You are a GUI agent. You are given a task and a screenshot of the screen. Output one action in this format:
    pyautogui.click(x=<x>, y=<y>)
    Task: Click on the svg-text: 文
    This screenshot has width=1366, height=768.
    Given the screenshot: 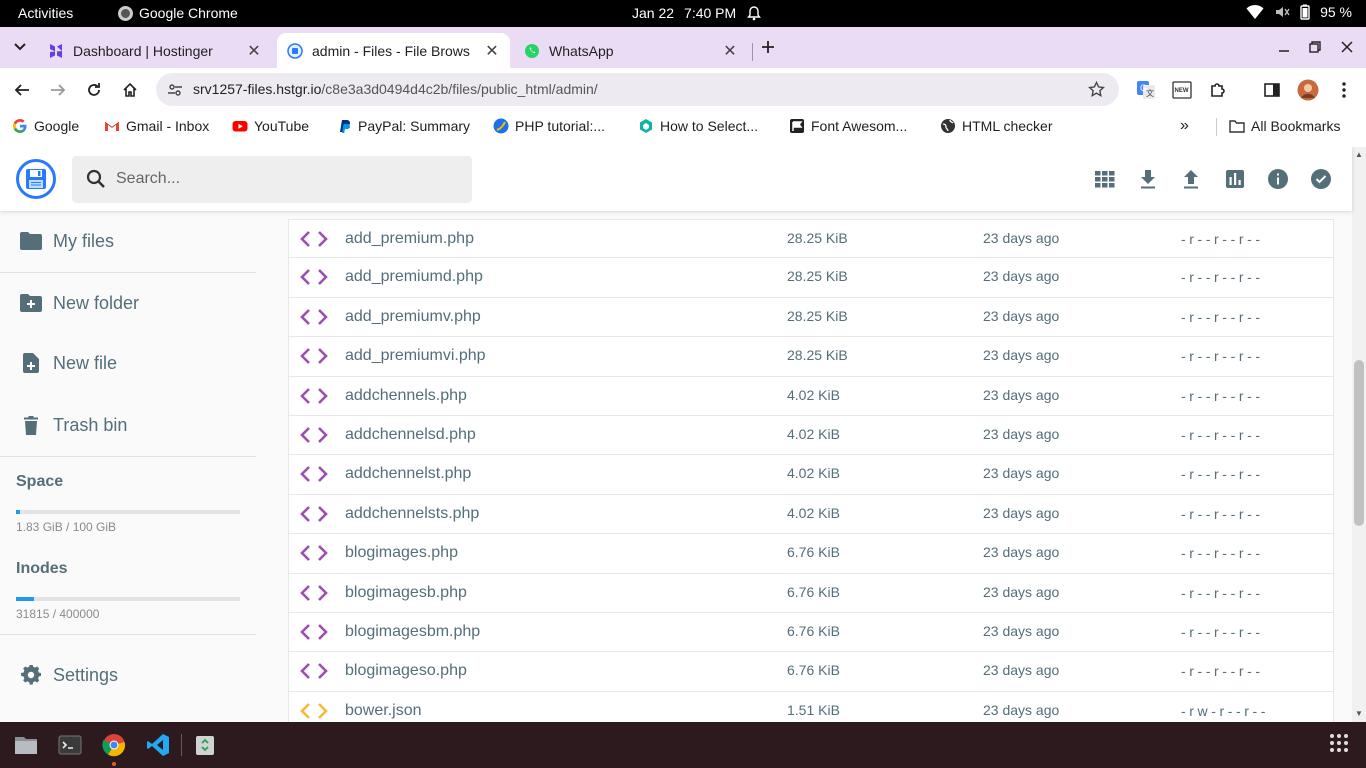 What is the action you would take?
    pyautogui.click(x=1150, y=93)
    